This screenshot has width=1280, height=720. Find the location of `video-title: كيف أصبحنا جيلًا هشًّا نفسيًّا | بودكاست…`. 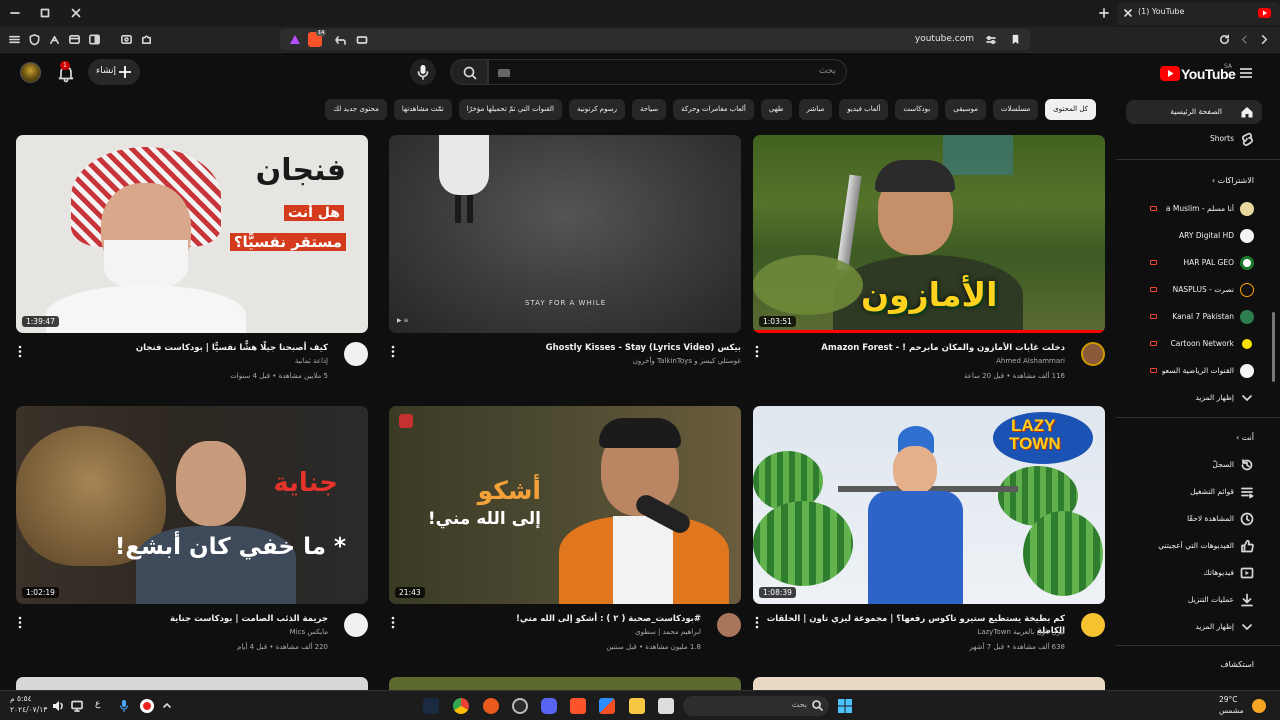

video-title: كيف أصبحنا جيلًا هشًّا نفسيًّا | بودكاست… is located at coordinates (178, 348).